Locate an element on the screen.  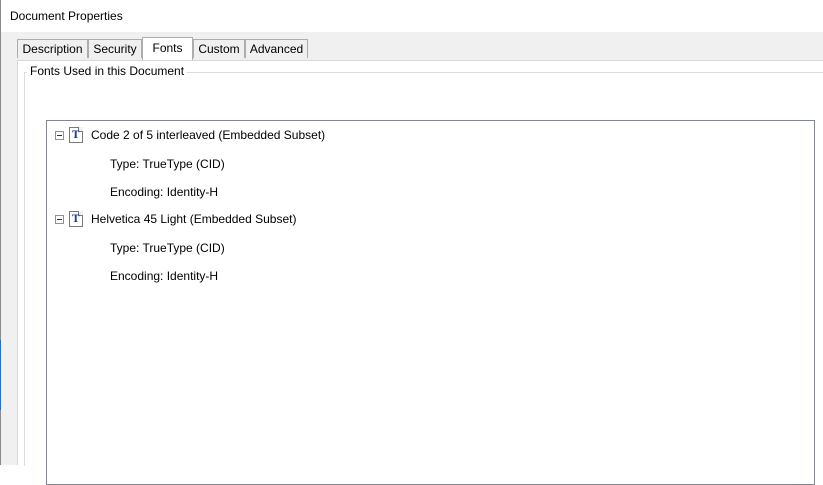
tab-security: Security is located at coordinates (115, 48).